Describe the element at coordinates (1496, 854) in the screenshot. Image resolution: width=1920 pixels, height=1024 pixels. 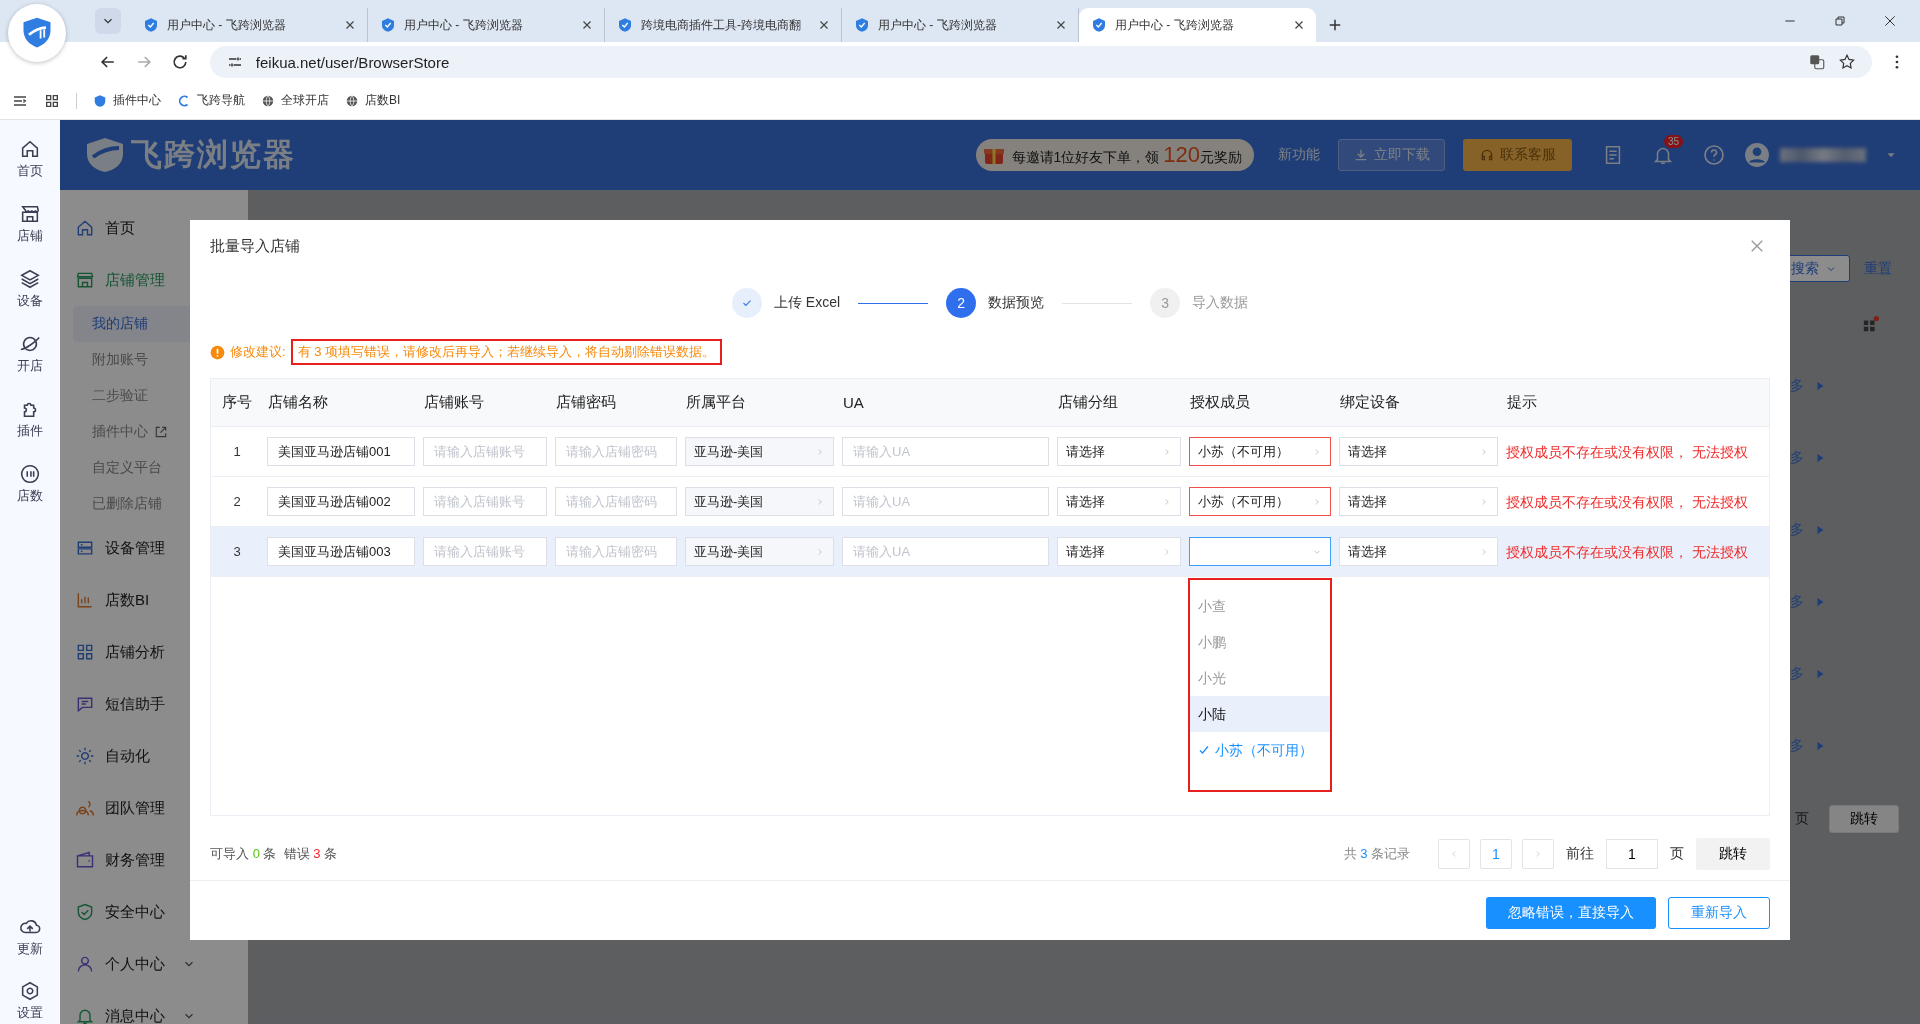
I see `page-button: 1` at that location.